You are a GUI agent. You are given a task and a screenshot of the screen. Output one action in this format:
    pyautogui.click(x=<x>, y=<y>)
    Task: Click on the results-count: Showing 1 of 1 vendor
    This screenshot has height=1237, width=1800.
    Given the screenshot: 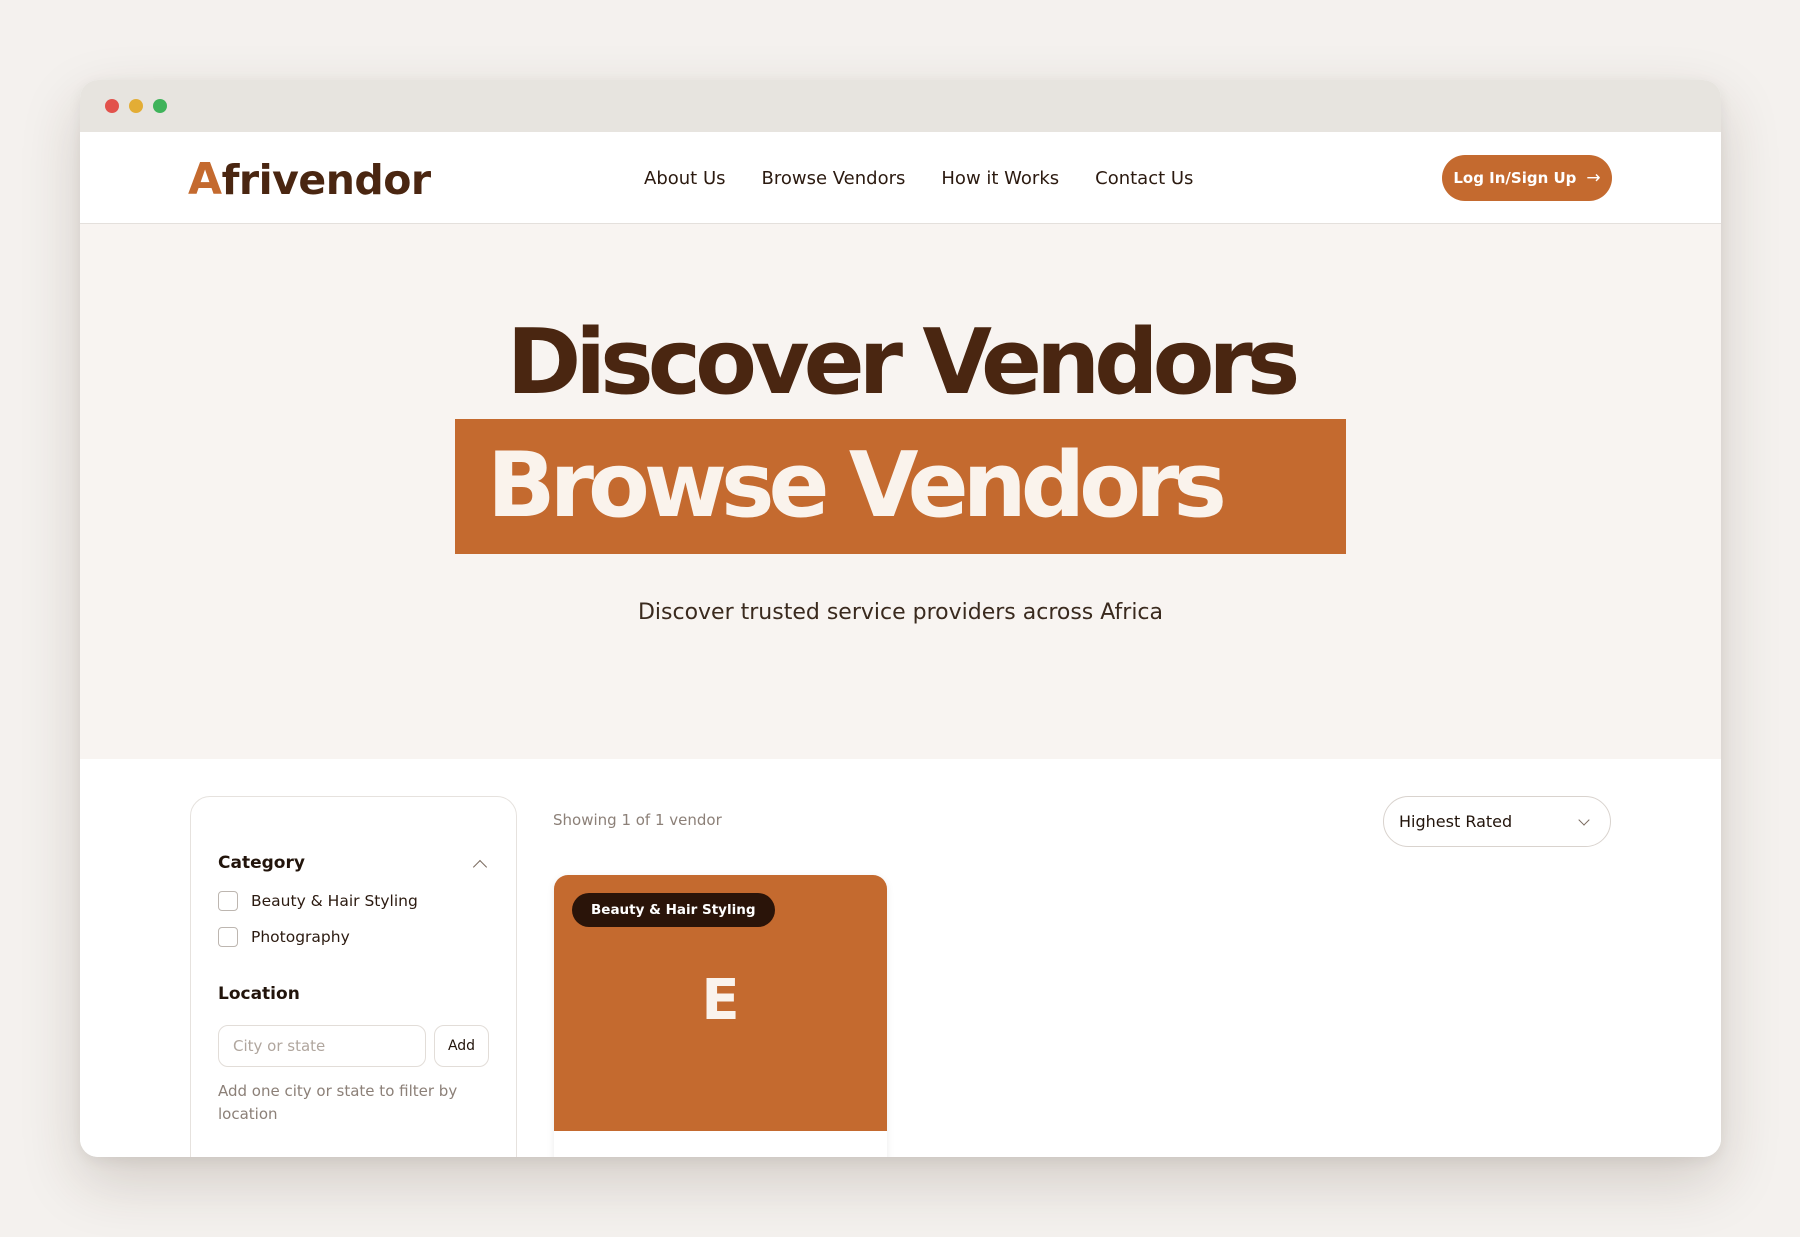 What is the action you would take?
    pyautogui.click(x=637, y=820)
    